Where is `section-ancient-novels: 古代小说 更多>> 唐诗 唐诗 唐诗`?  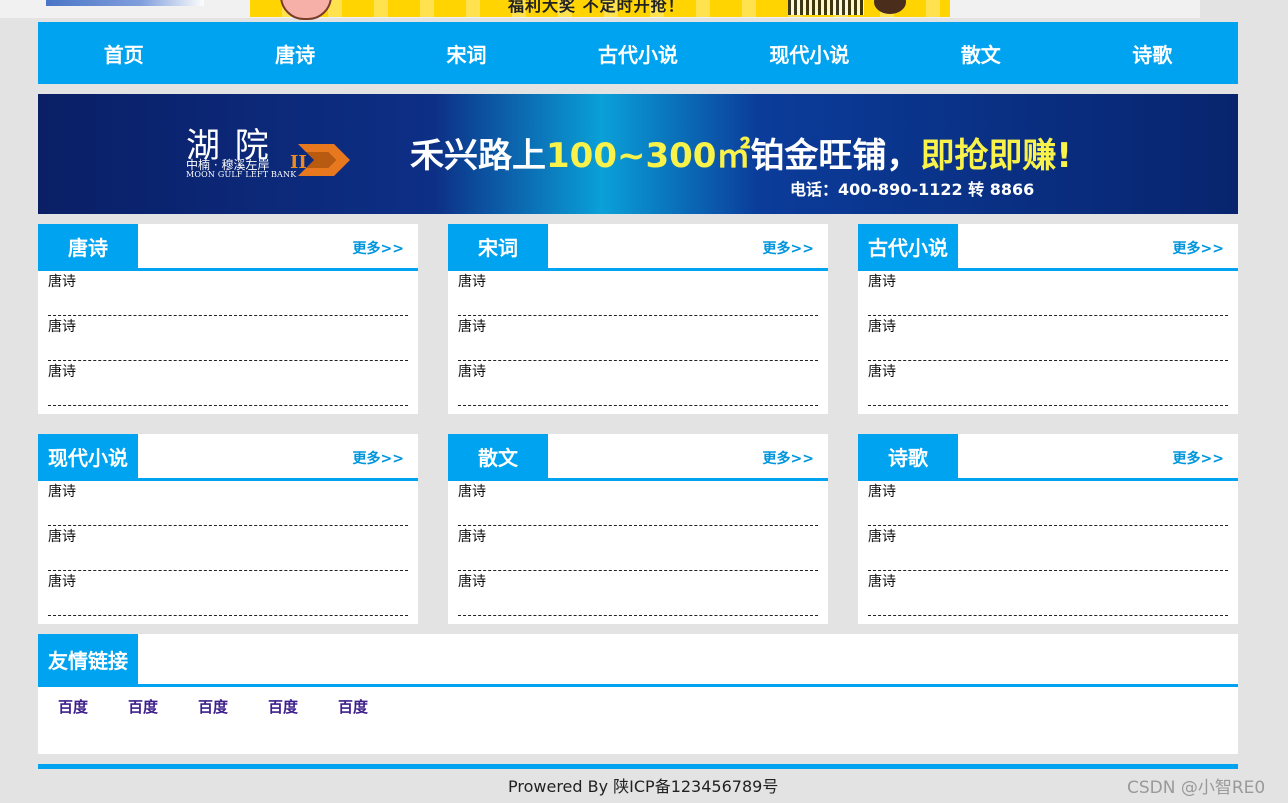 section-ancient-novels: 古代小说 更多>> 唐诗 唐诗 唐诗 is located at coordinates (1048, 319).